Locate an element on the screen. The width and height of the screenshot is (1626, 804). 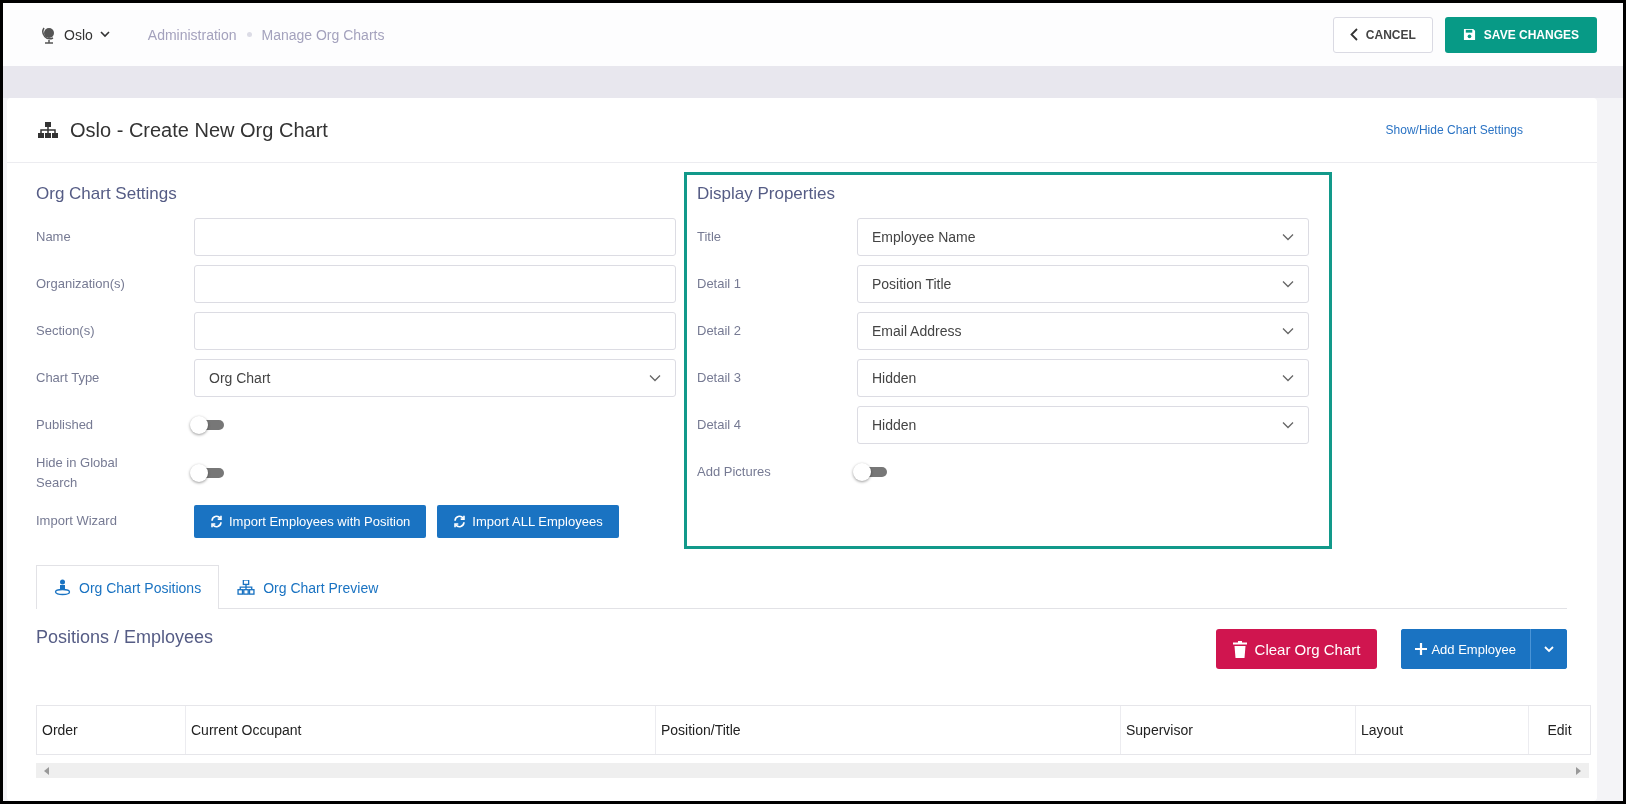
column-header: Edit is located at coordinates (1559, 730).